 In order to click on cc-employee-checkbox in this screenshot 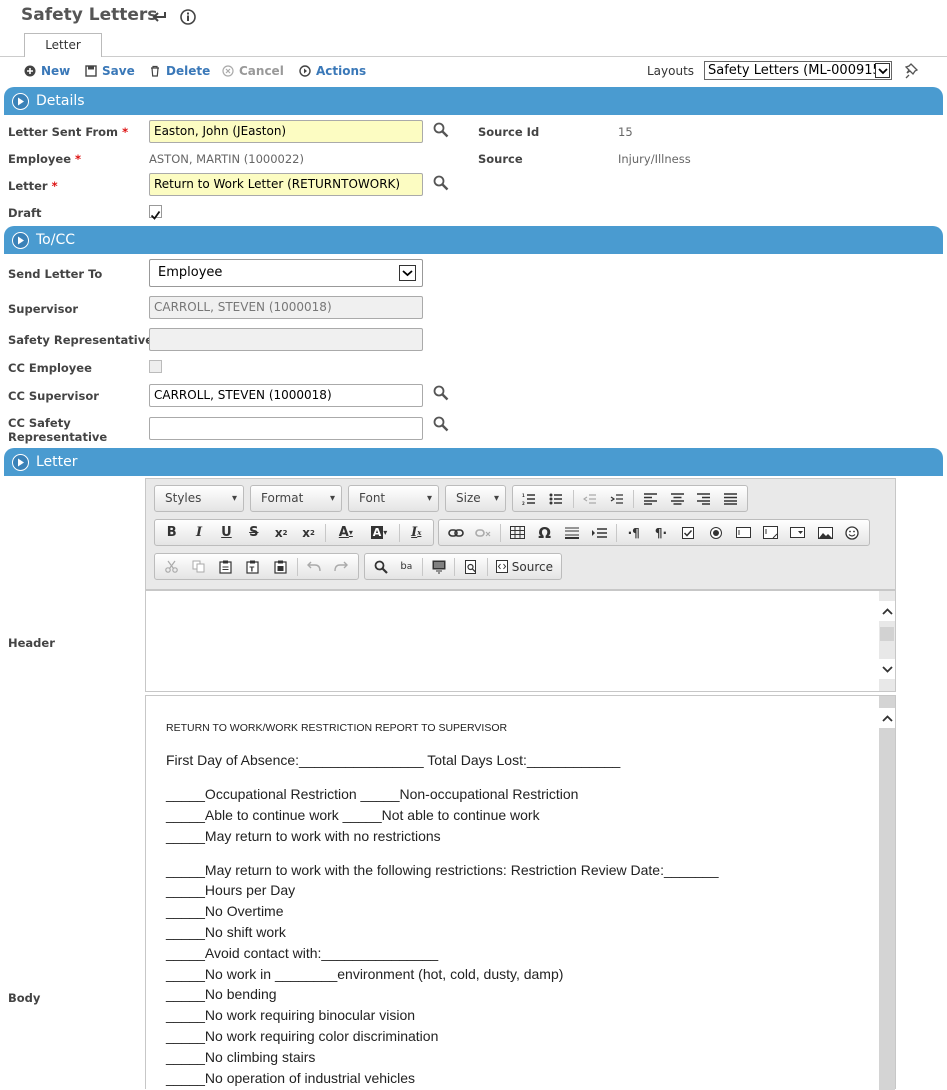, I will do `click(155, 366)`.